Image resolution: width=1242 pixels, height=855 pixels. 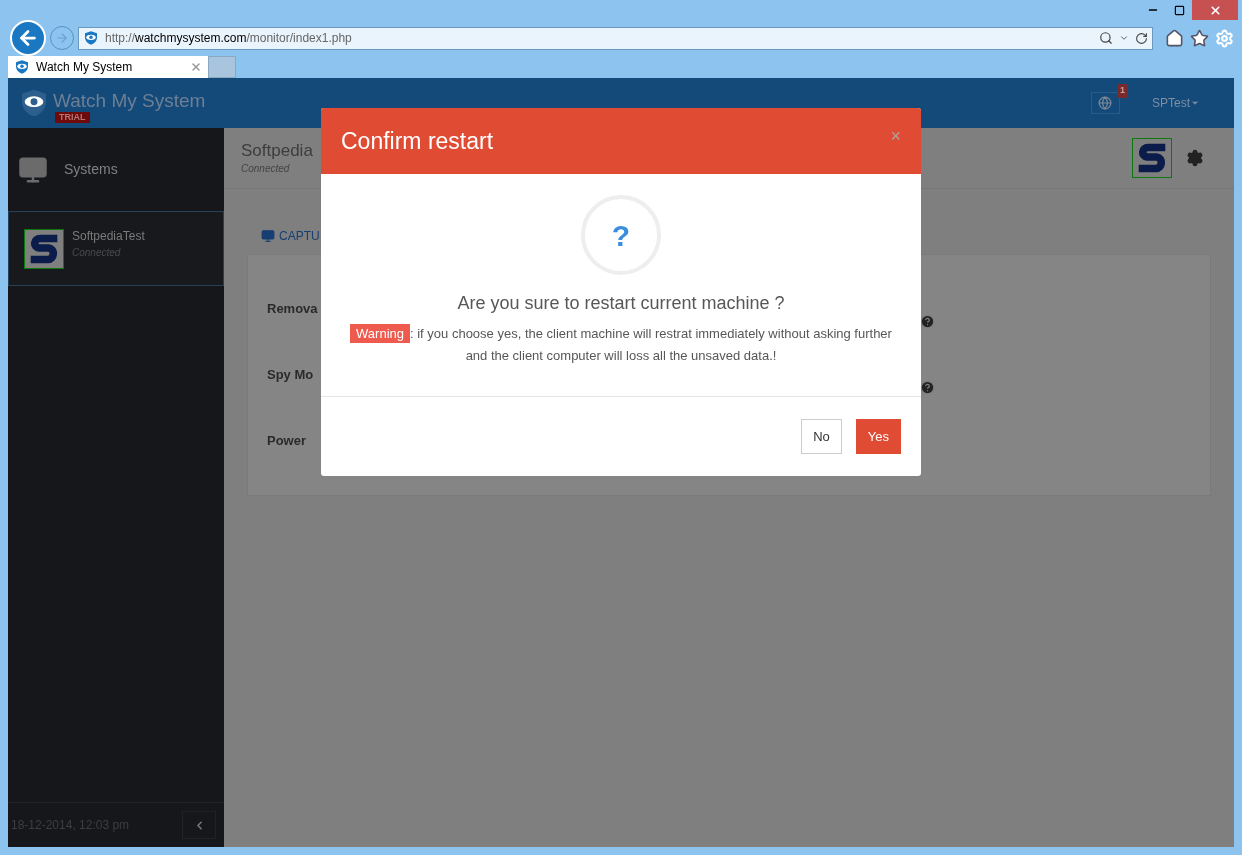 What do you see at coordinates (290, 375) in the screenshot?
I see `setting-label: Spy Mo` at bounding box center [290, 375].